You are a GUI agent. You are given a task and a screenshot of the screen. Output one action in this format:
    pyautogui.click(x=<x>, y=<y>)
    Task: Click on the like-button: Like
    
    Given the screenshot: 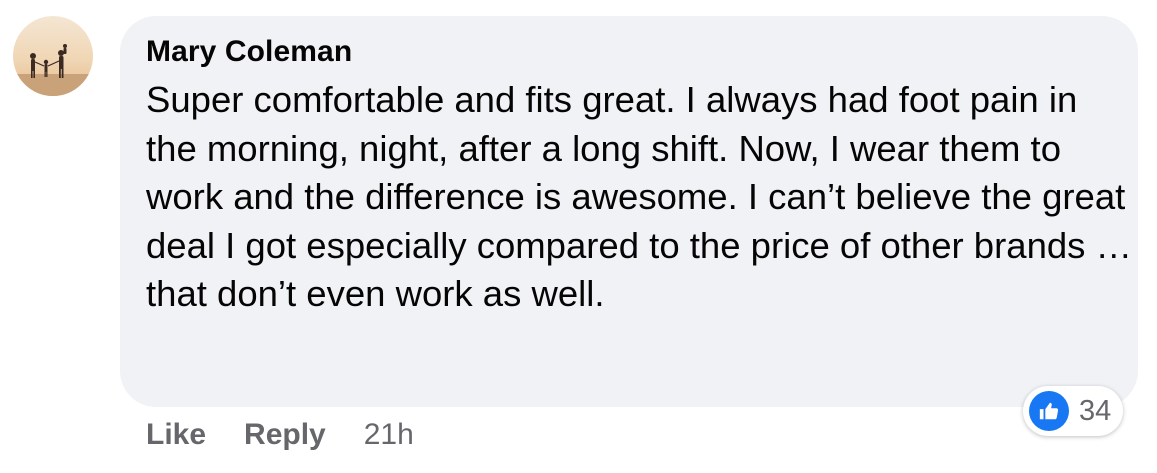 What is the action you would take?
    pyautogui.click(x=176, y=435)
    